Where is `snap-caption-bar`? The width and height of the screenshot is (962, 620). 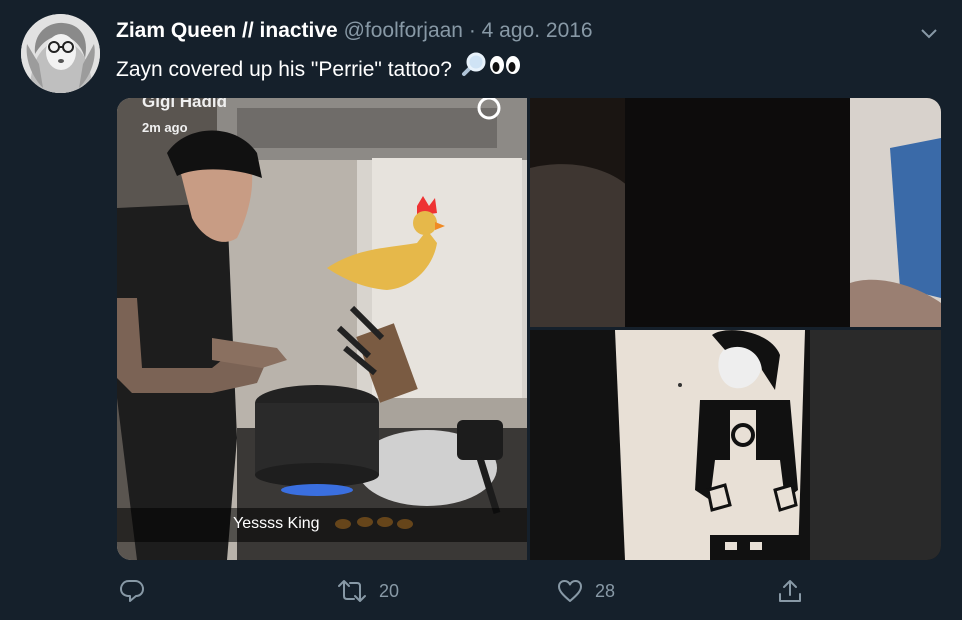 snap-caption-bar is located at coordinates (322, 525).